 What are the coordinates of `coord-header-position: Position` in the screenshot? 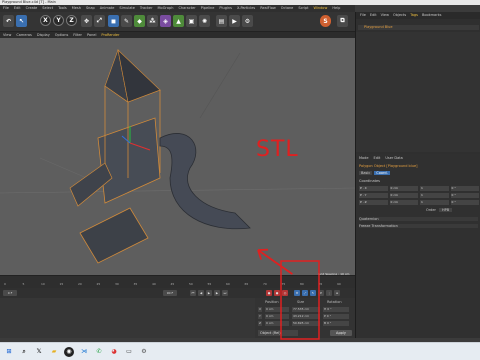 It's located at (272, 302).